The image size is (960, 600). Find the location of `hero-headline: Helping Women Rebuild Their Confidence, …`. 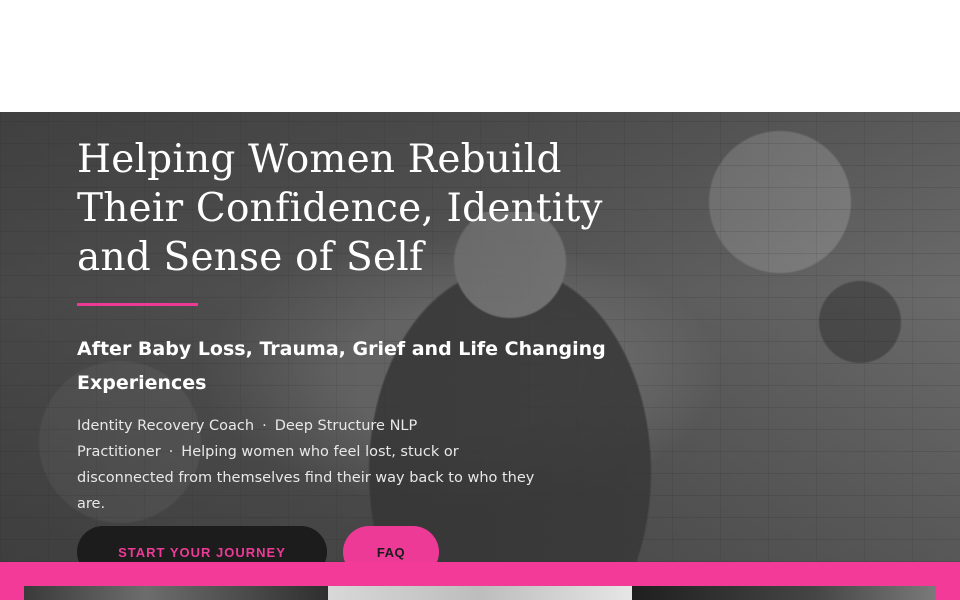

hero-headline: Helping Women Rebuild Their Confidence, … is located at coordinates (340, 208).